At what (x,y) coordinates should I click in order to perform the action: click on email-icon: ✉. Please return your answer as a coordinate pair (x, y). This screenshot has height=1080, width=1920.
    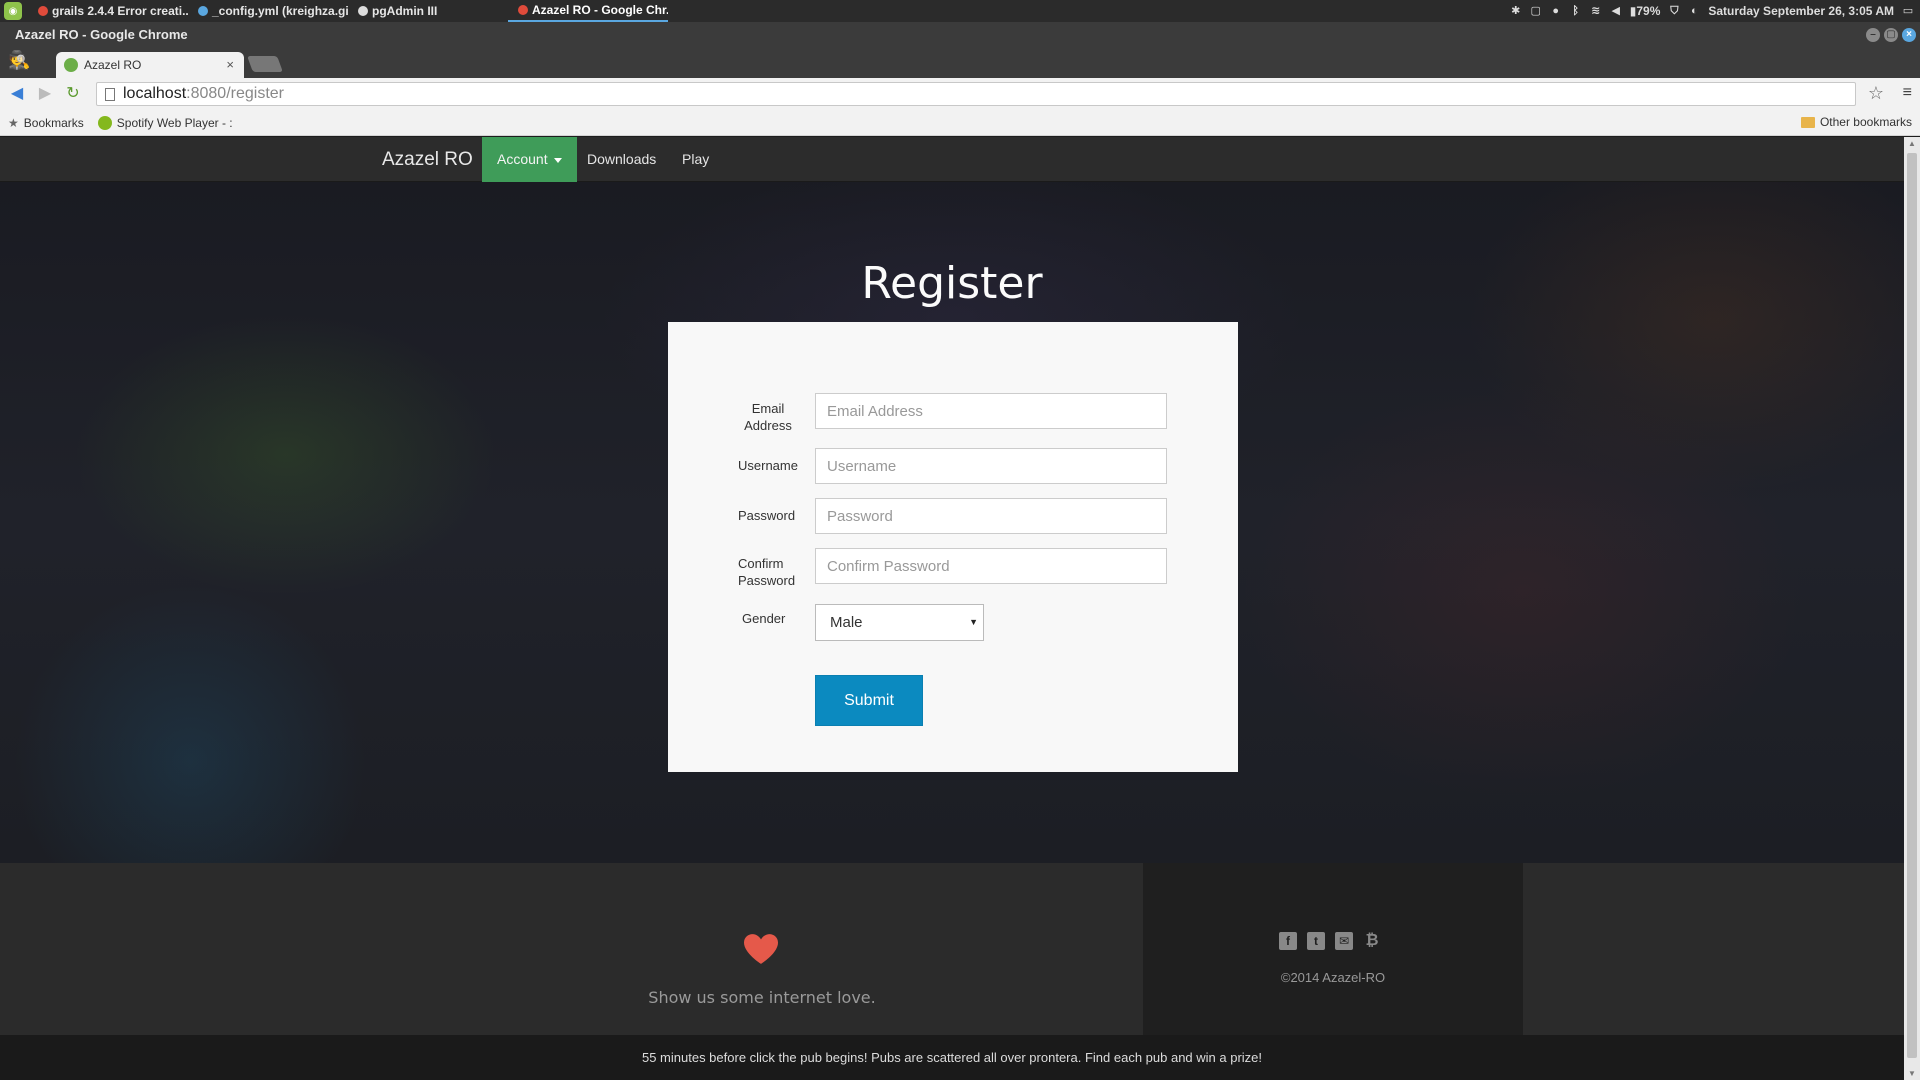
    Looking at the image, I should click on (1344, 941).